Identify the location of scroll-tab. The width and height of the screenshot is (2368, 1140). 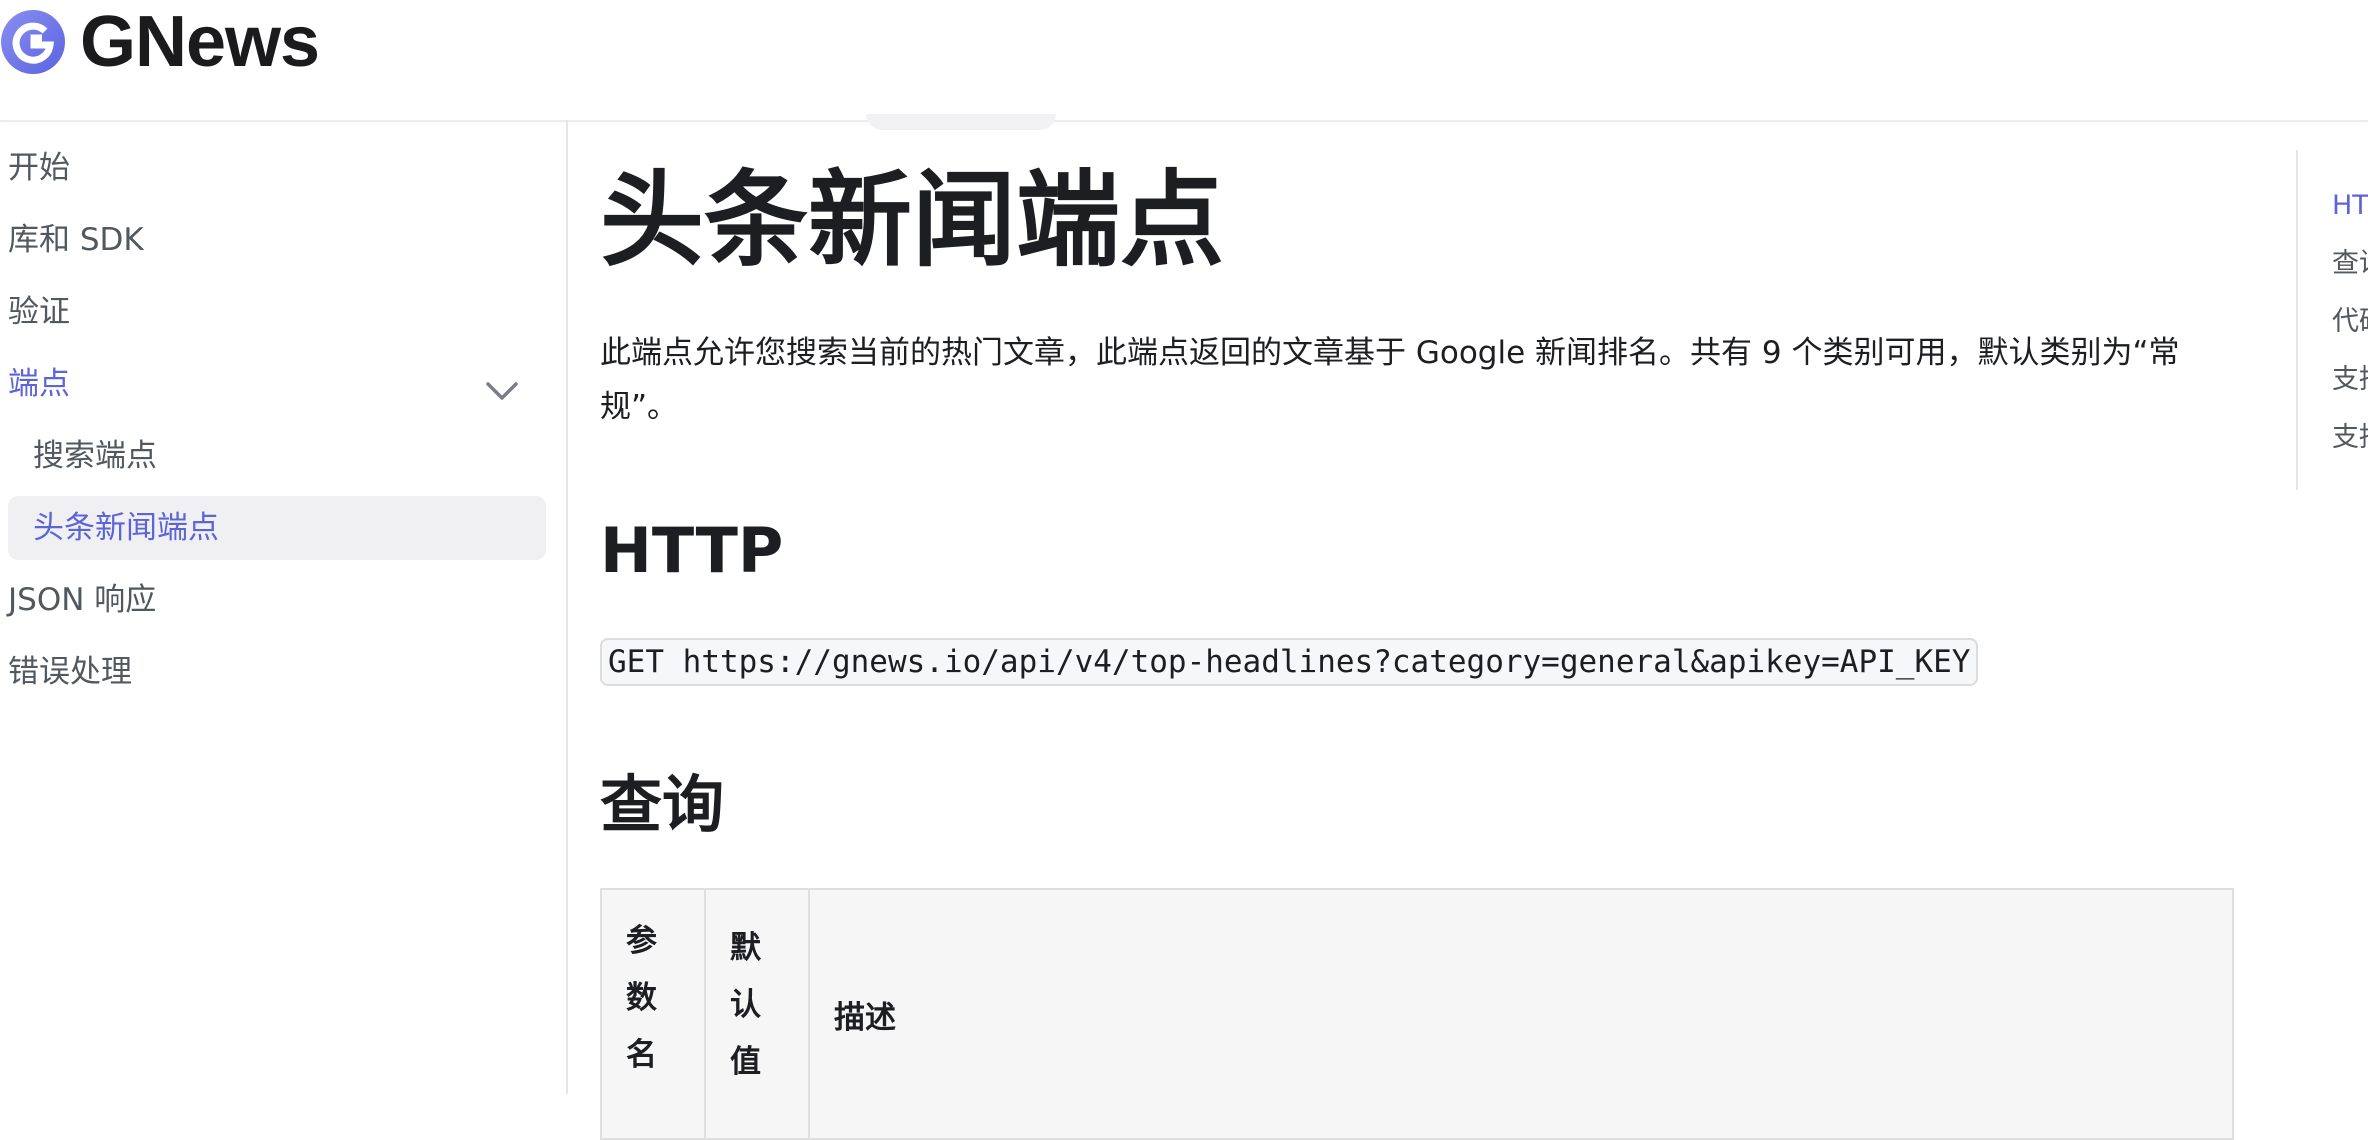
(961, 122).